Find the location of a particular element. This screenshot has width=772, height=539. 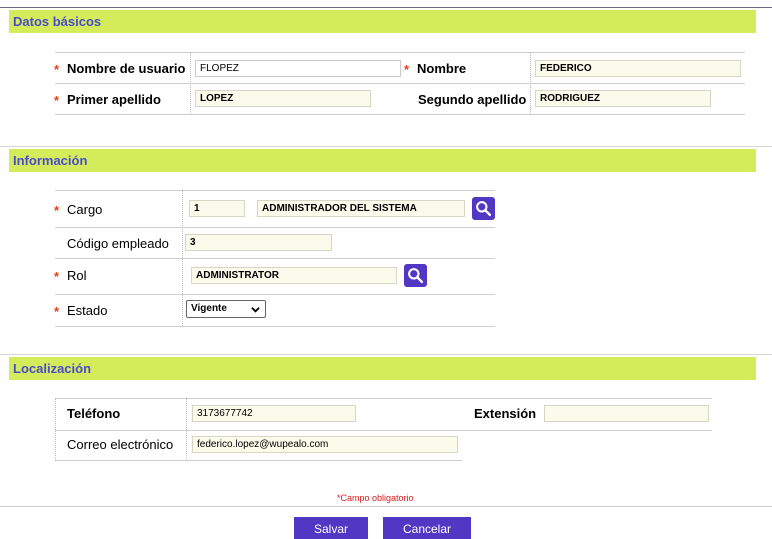

chevron-down-icon is located at coordinates (255, 310).